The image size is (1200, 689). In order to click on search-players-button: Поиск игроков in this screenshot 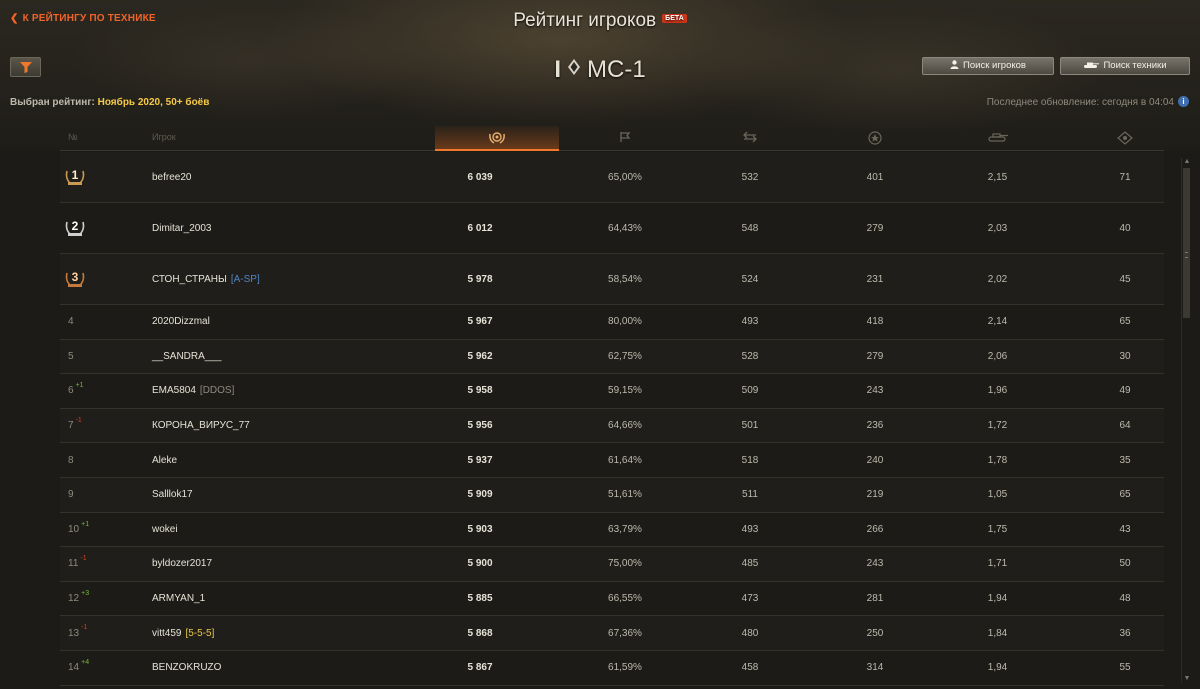, I will do `click(988, 66)`.